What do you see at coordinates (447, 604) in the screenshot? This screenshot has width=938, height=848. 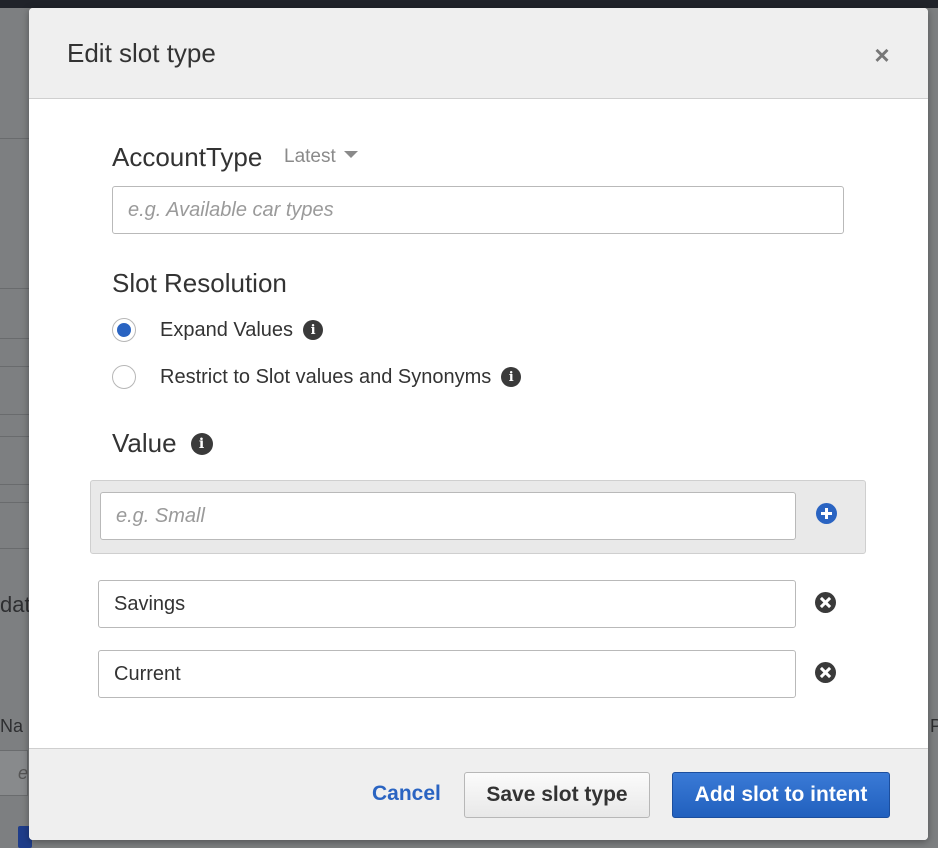 I see `value-field-savings: Savings` at bounding box center [447, 604].